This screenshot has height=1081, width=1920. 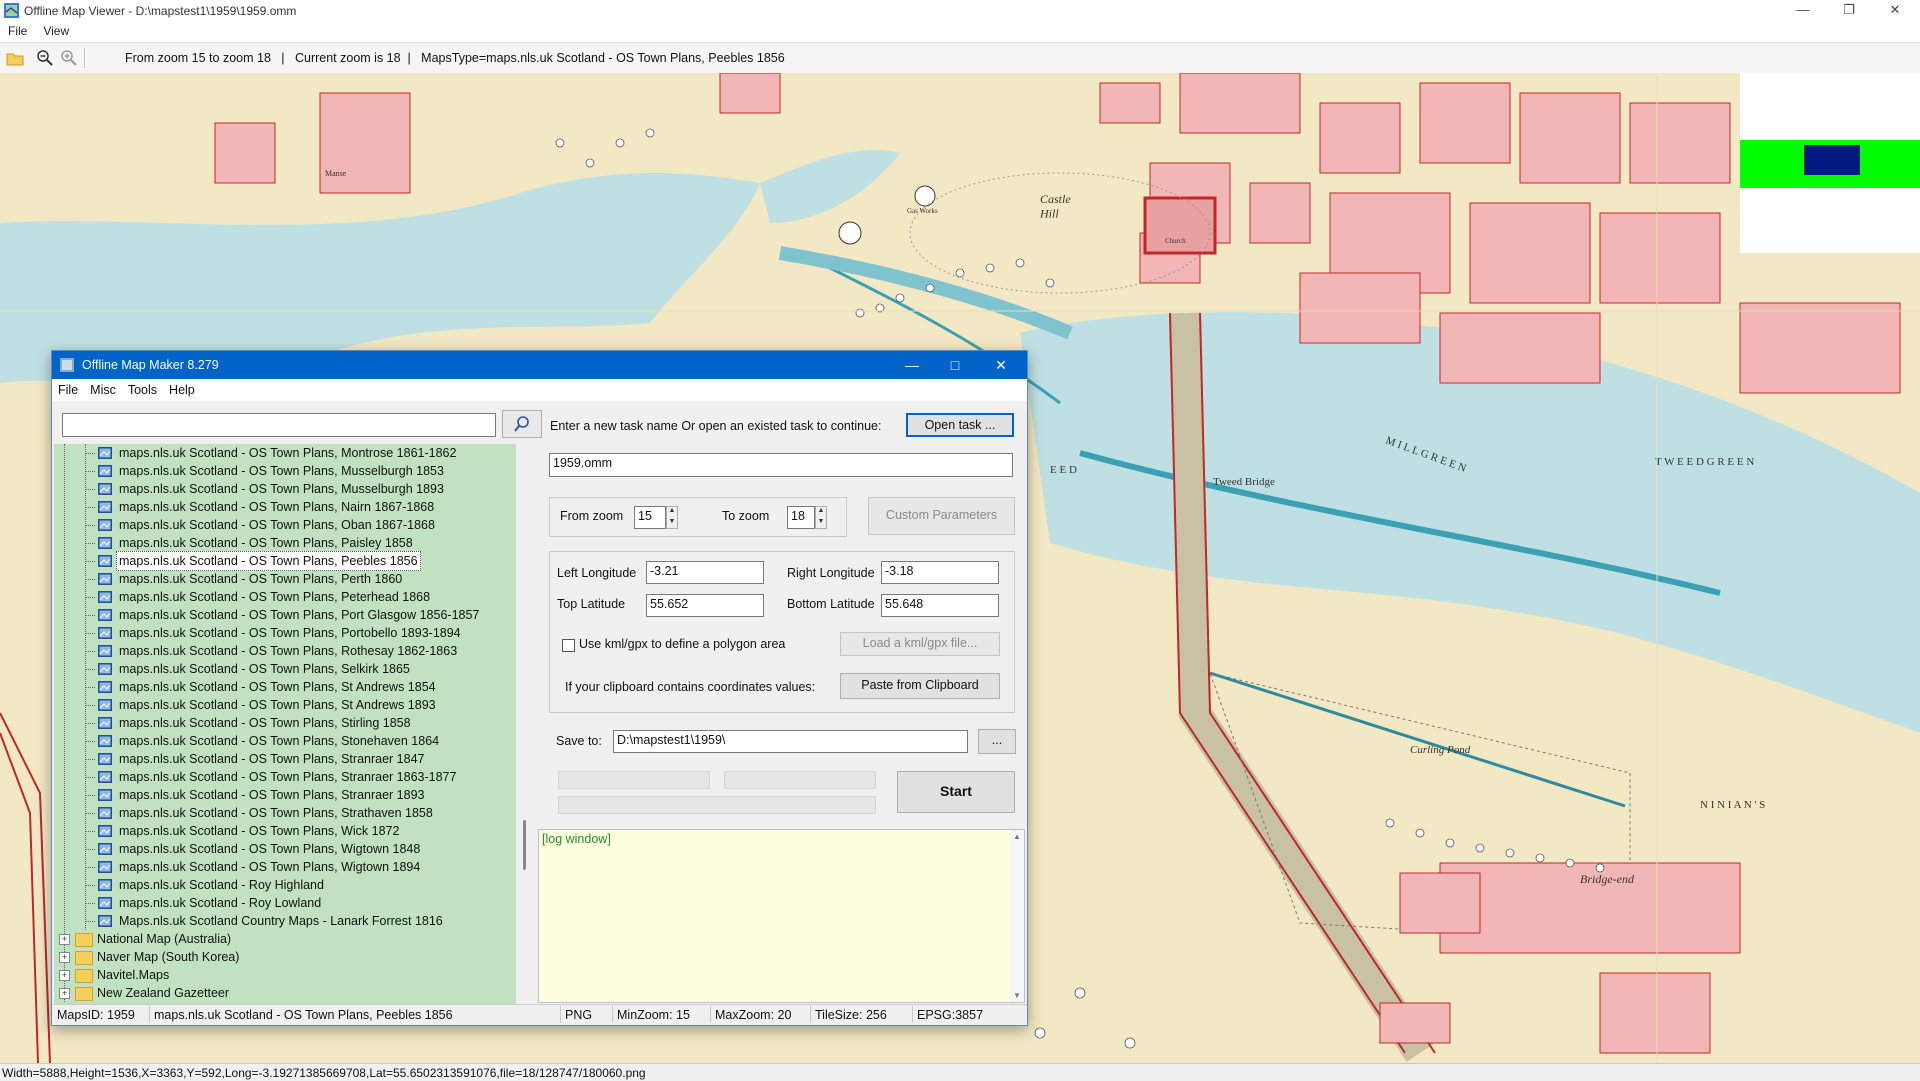 What do you see at coordinates (956, 792) in the screenshot?
I see `start-button: Start` at bounding box center [956, 792].